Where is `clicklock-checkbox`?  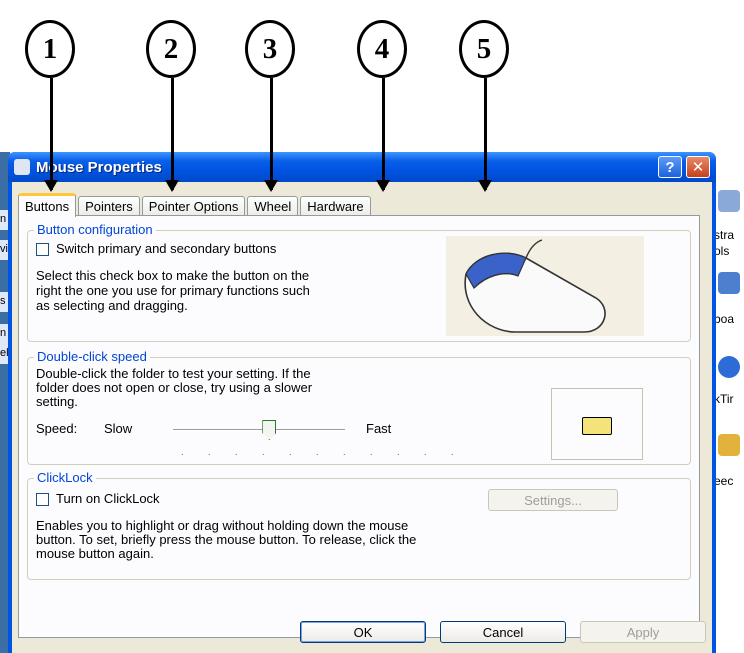 clicklock-checkbox is located at coordinates (42, 499).